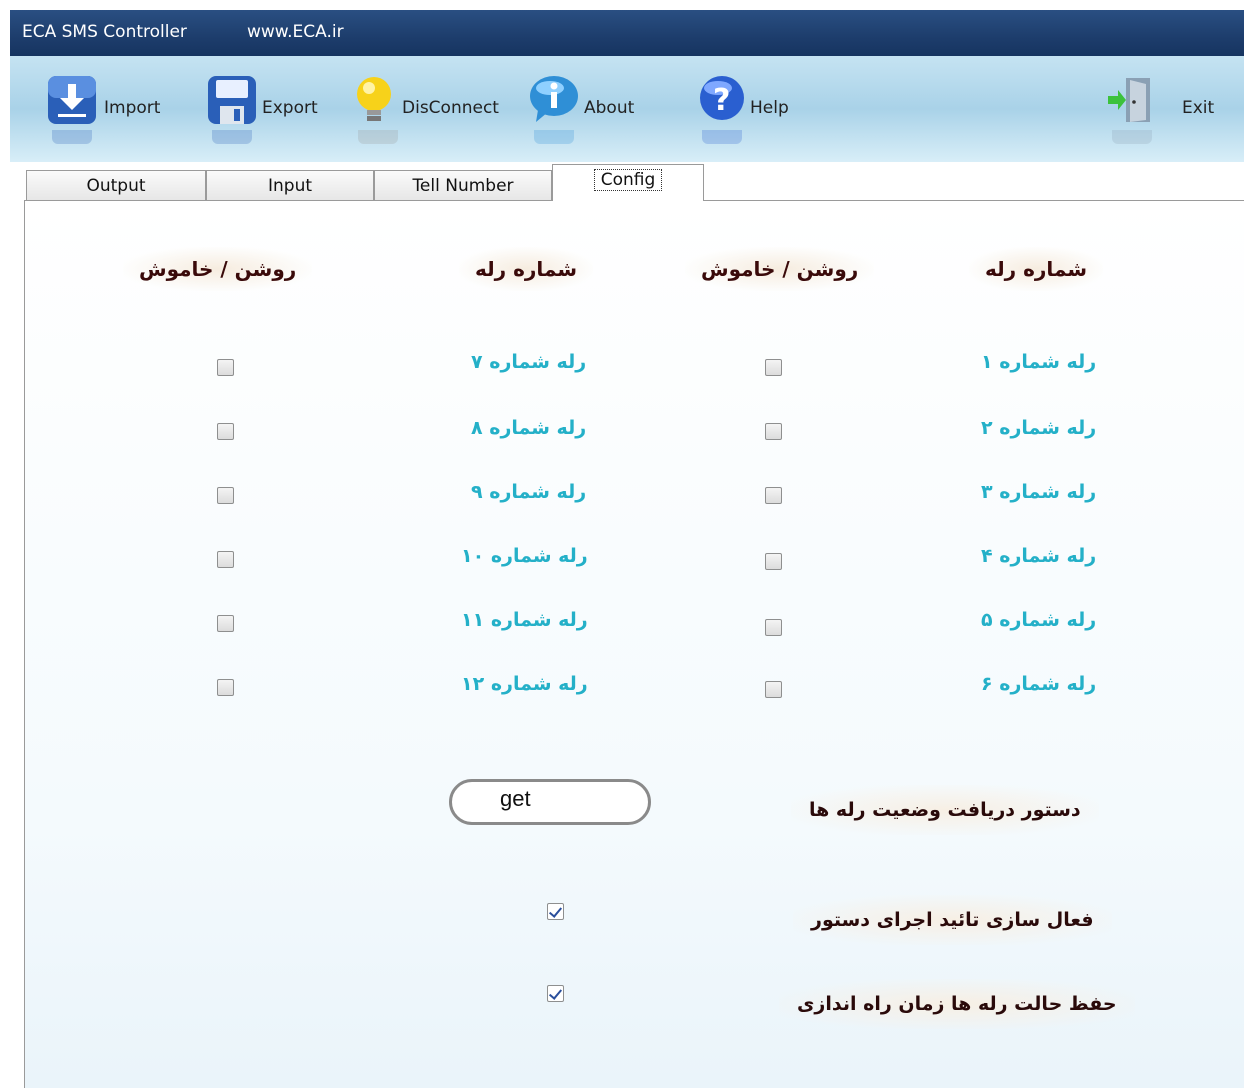 The height and width of the screenshot is (1088, 1244). Describe the element at coordinates (225, 431) in the screenshot. I see `relay-8-checkbox` at that location.